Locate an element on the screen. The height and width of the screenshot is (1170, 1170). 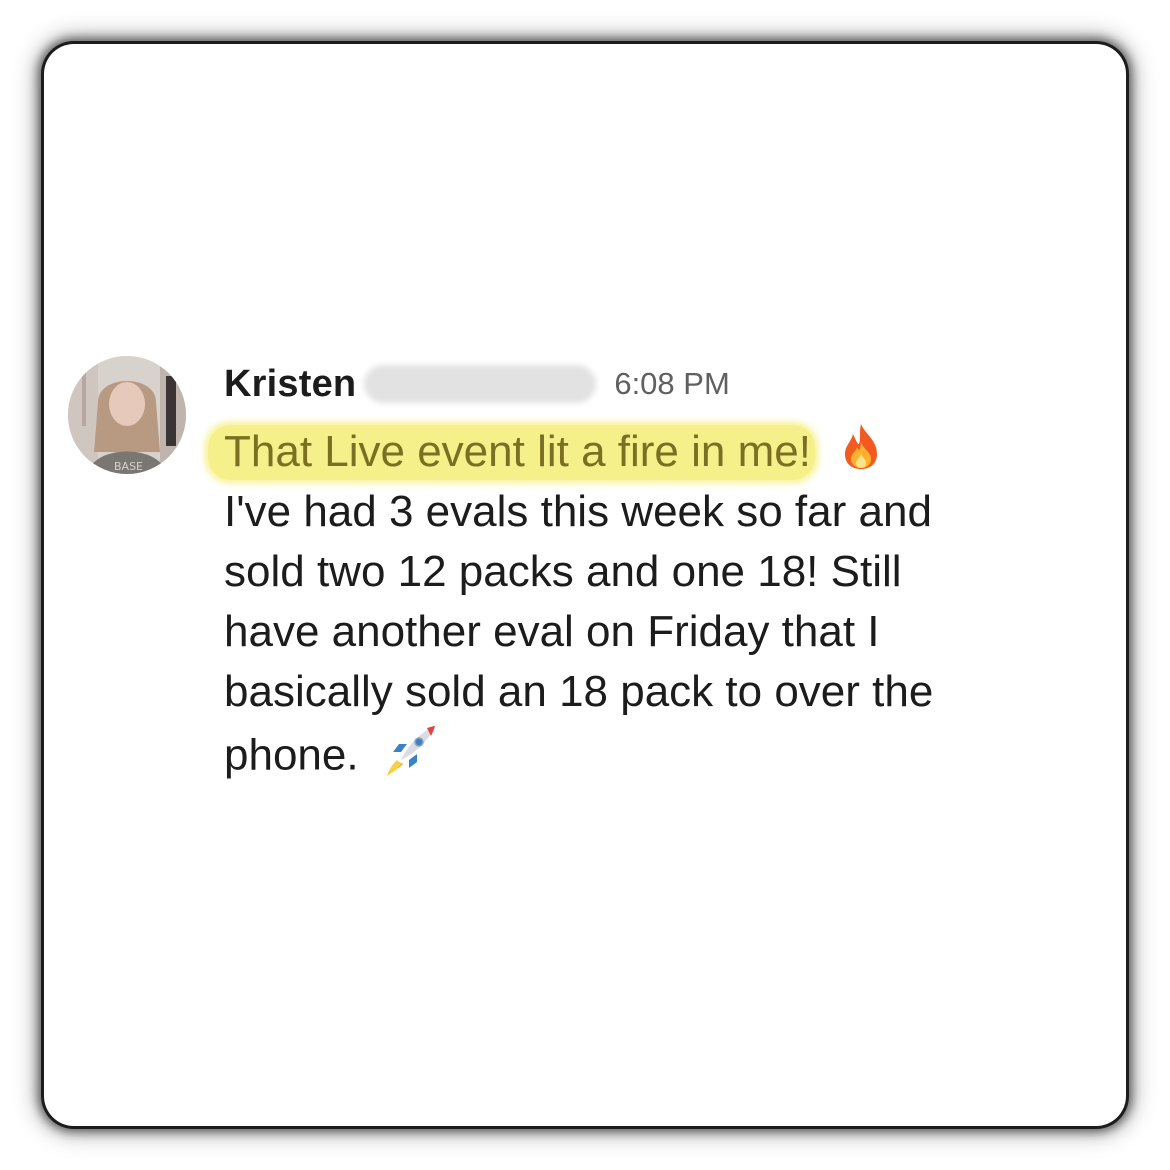
highlighted-line: That Live event lit a fire in me! is located at coordinates (646, 452).